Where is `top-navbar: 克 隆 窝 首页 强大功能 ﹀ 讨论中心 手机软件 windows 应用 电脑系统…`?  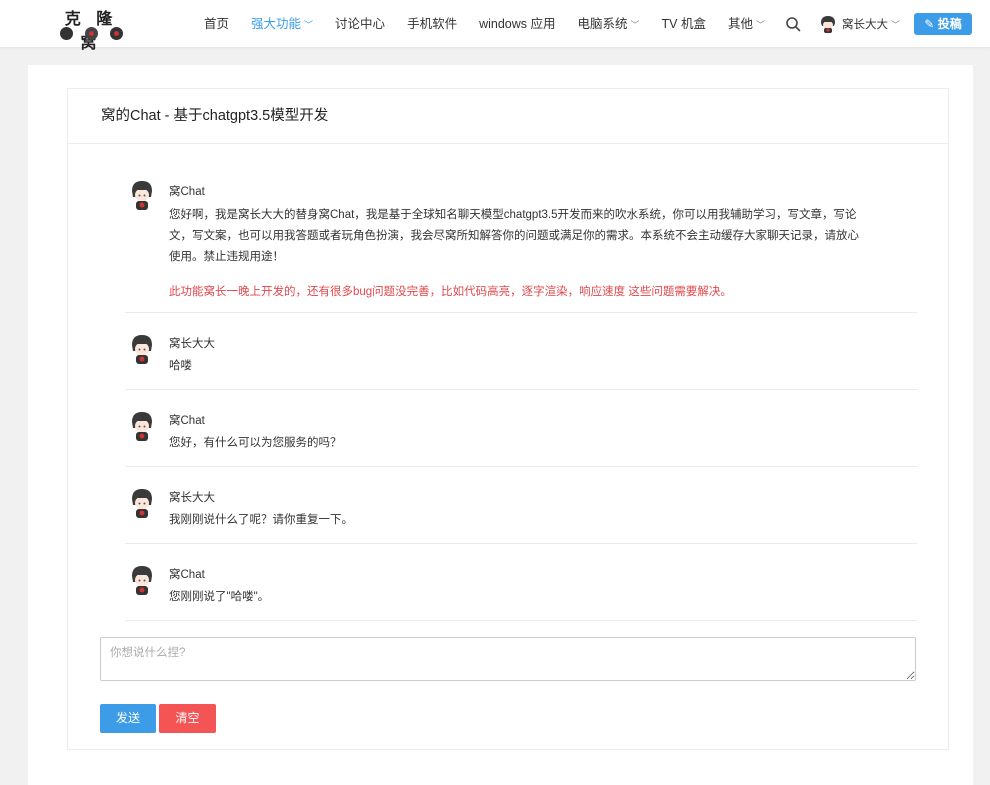
top-navbar: 克 隆 窝 首页 强大功能 ﹀ 讨论中心 手机软件 windows 应用 电脑系统… is located at coordinates (495, 26).